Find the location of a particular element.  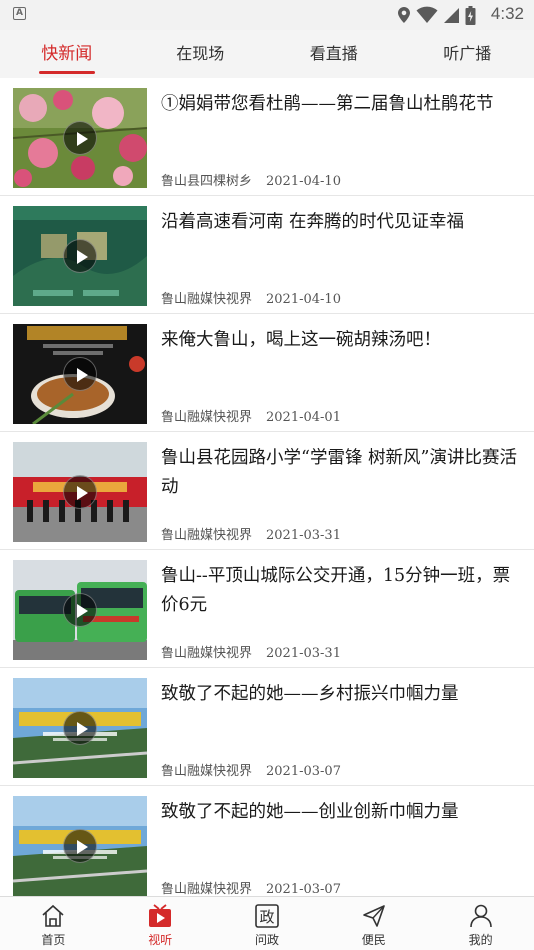

news-title: ①娟娟带您看杜鹃——第二届鲁山杜鹃花节 is located at coordinates (342, 104).